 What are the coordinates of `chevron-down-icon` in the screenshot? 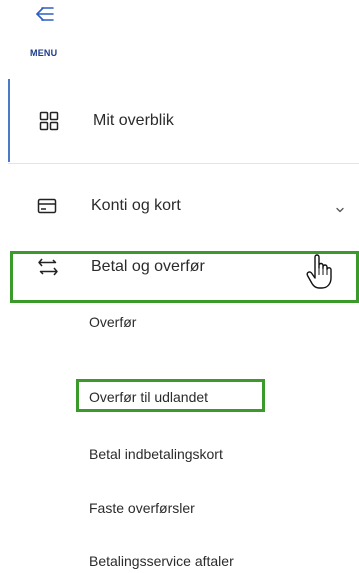 It's located at (340, 207).